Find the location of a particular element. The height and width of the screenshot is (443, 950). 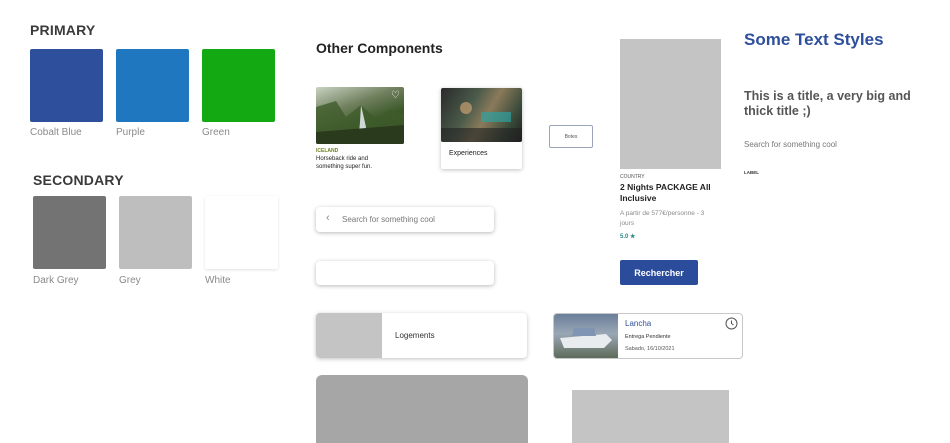

rechercher-button: Rechercher is located at coordinates (659, 272).